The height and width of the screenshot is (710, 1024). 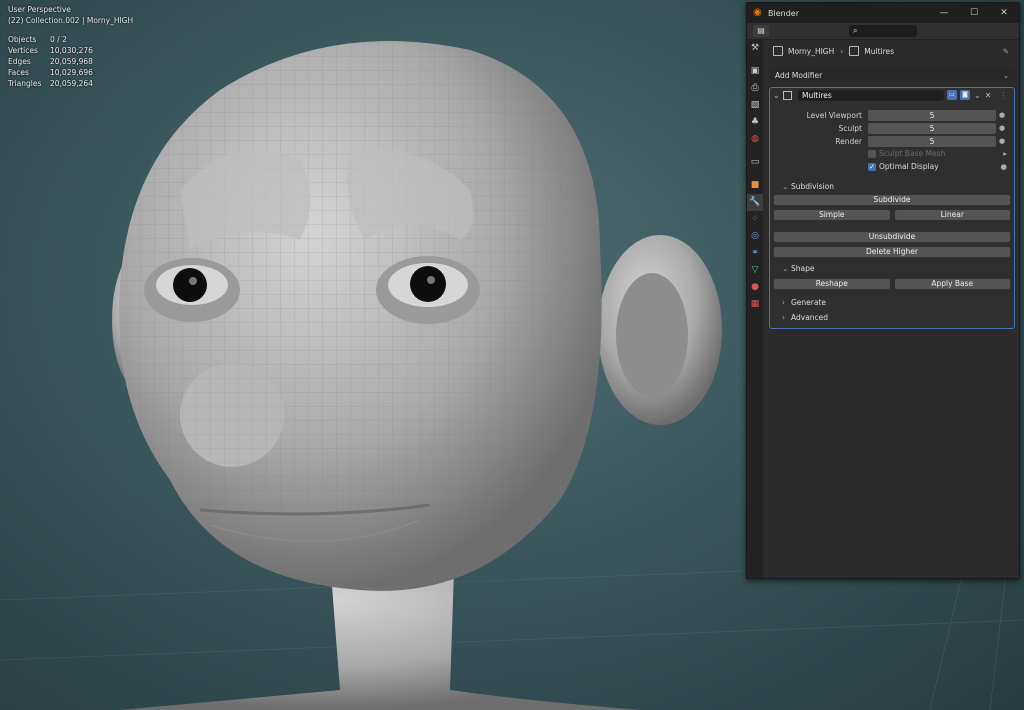 I want to click on optimal-display-checkbox: ✓ Optimal Display ●, so click(x=892, y=166).